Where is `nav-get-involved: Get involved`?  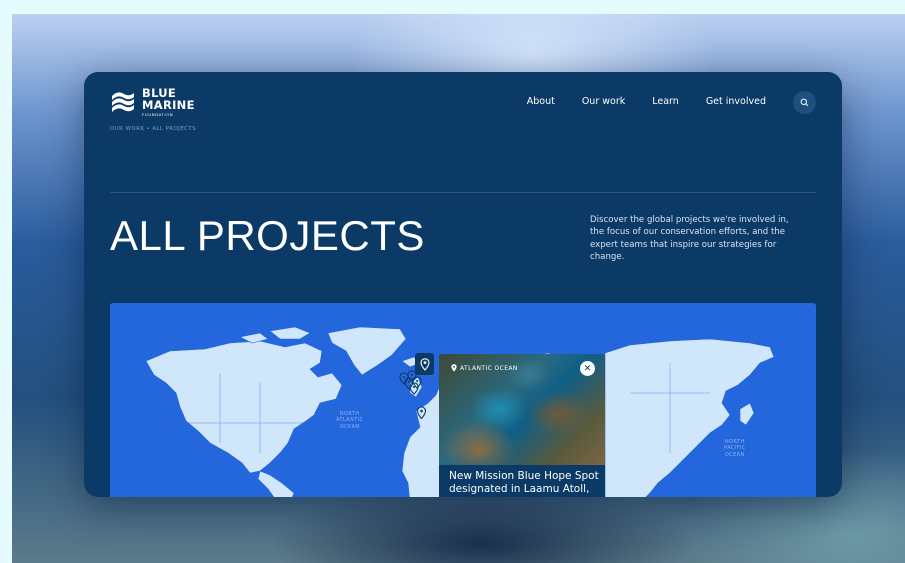
nav-get-involved: Get involved is located at coordinates (736, 101).